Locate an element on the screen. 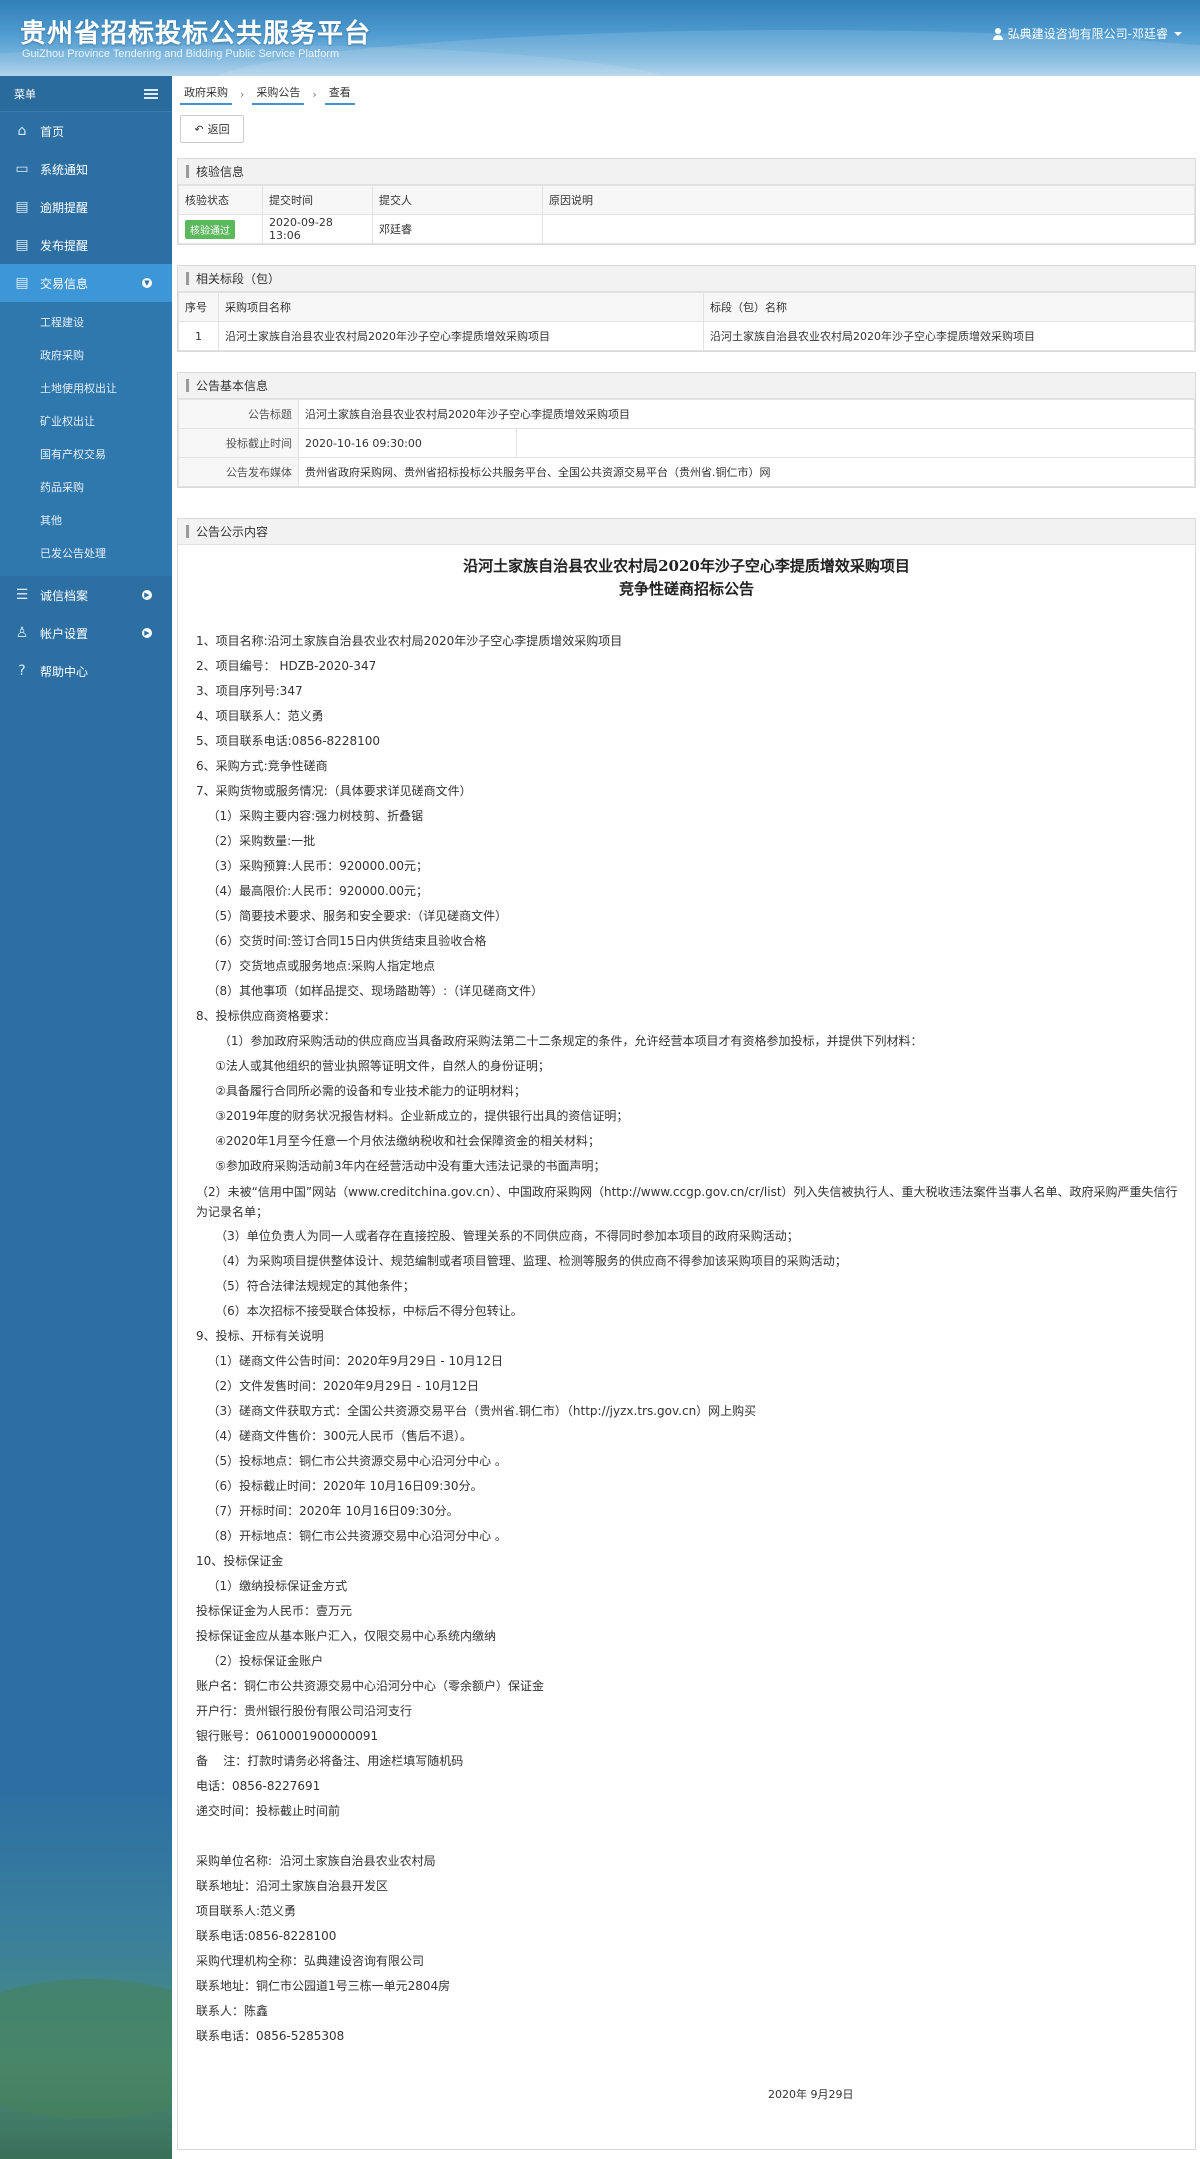  menu-header: 菜单 is located at coordinates (86, 94).